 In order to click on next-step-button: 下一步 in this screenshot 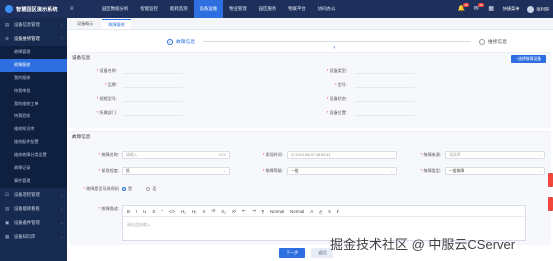, I will do `click(292, 253)`.